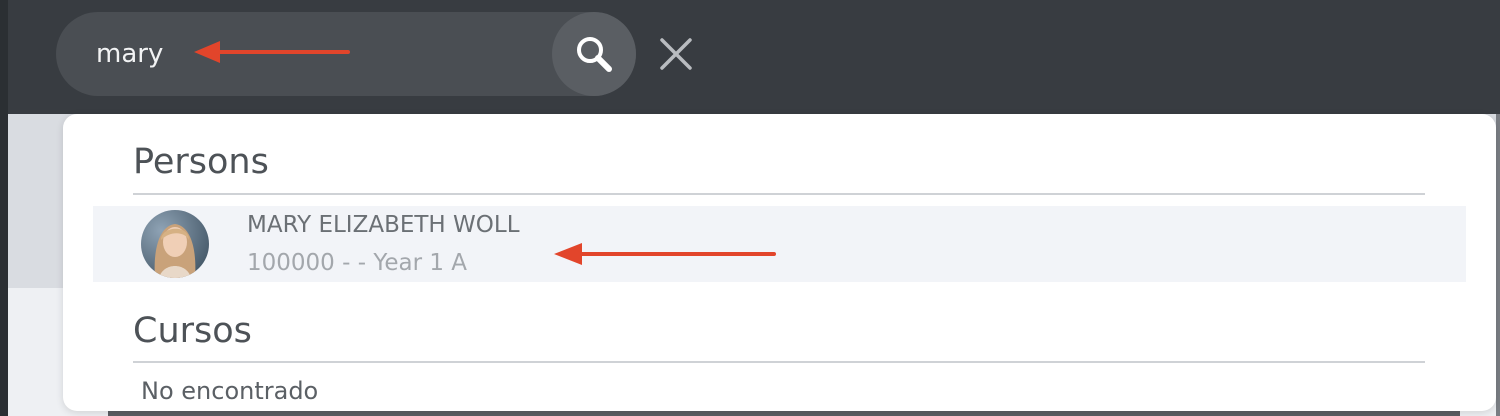 Image resolution: width=1500 pixels, height=416 pixels. What do you see at coordinates (1498, 265) in the screenshot?
I see `scrollbar-edge` at bounding box center [1498, 265].